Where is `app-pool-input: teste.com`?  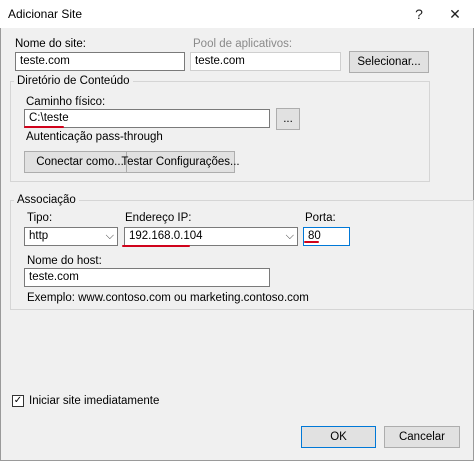
app-pool-input: teste.com is located at coordinates (265, 61).